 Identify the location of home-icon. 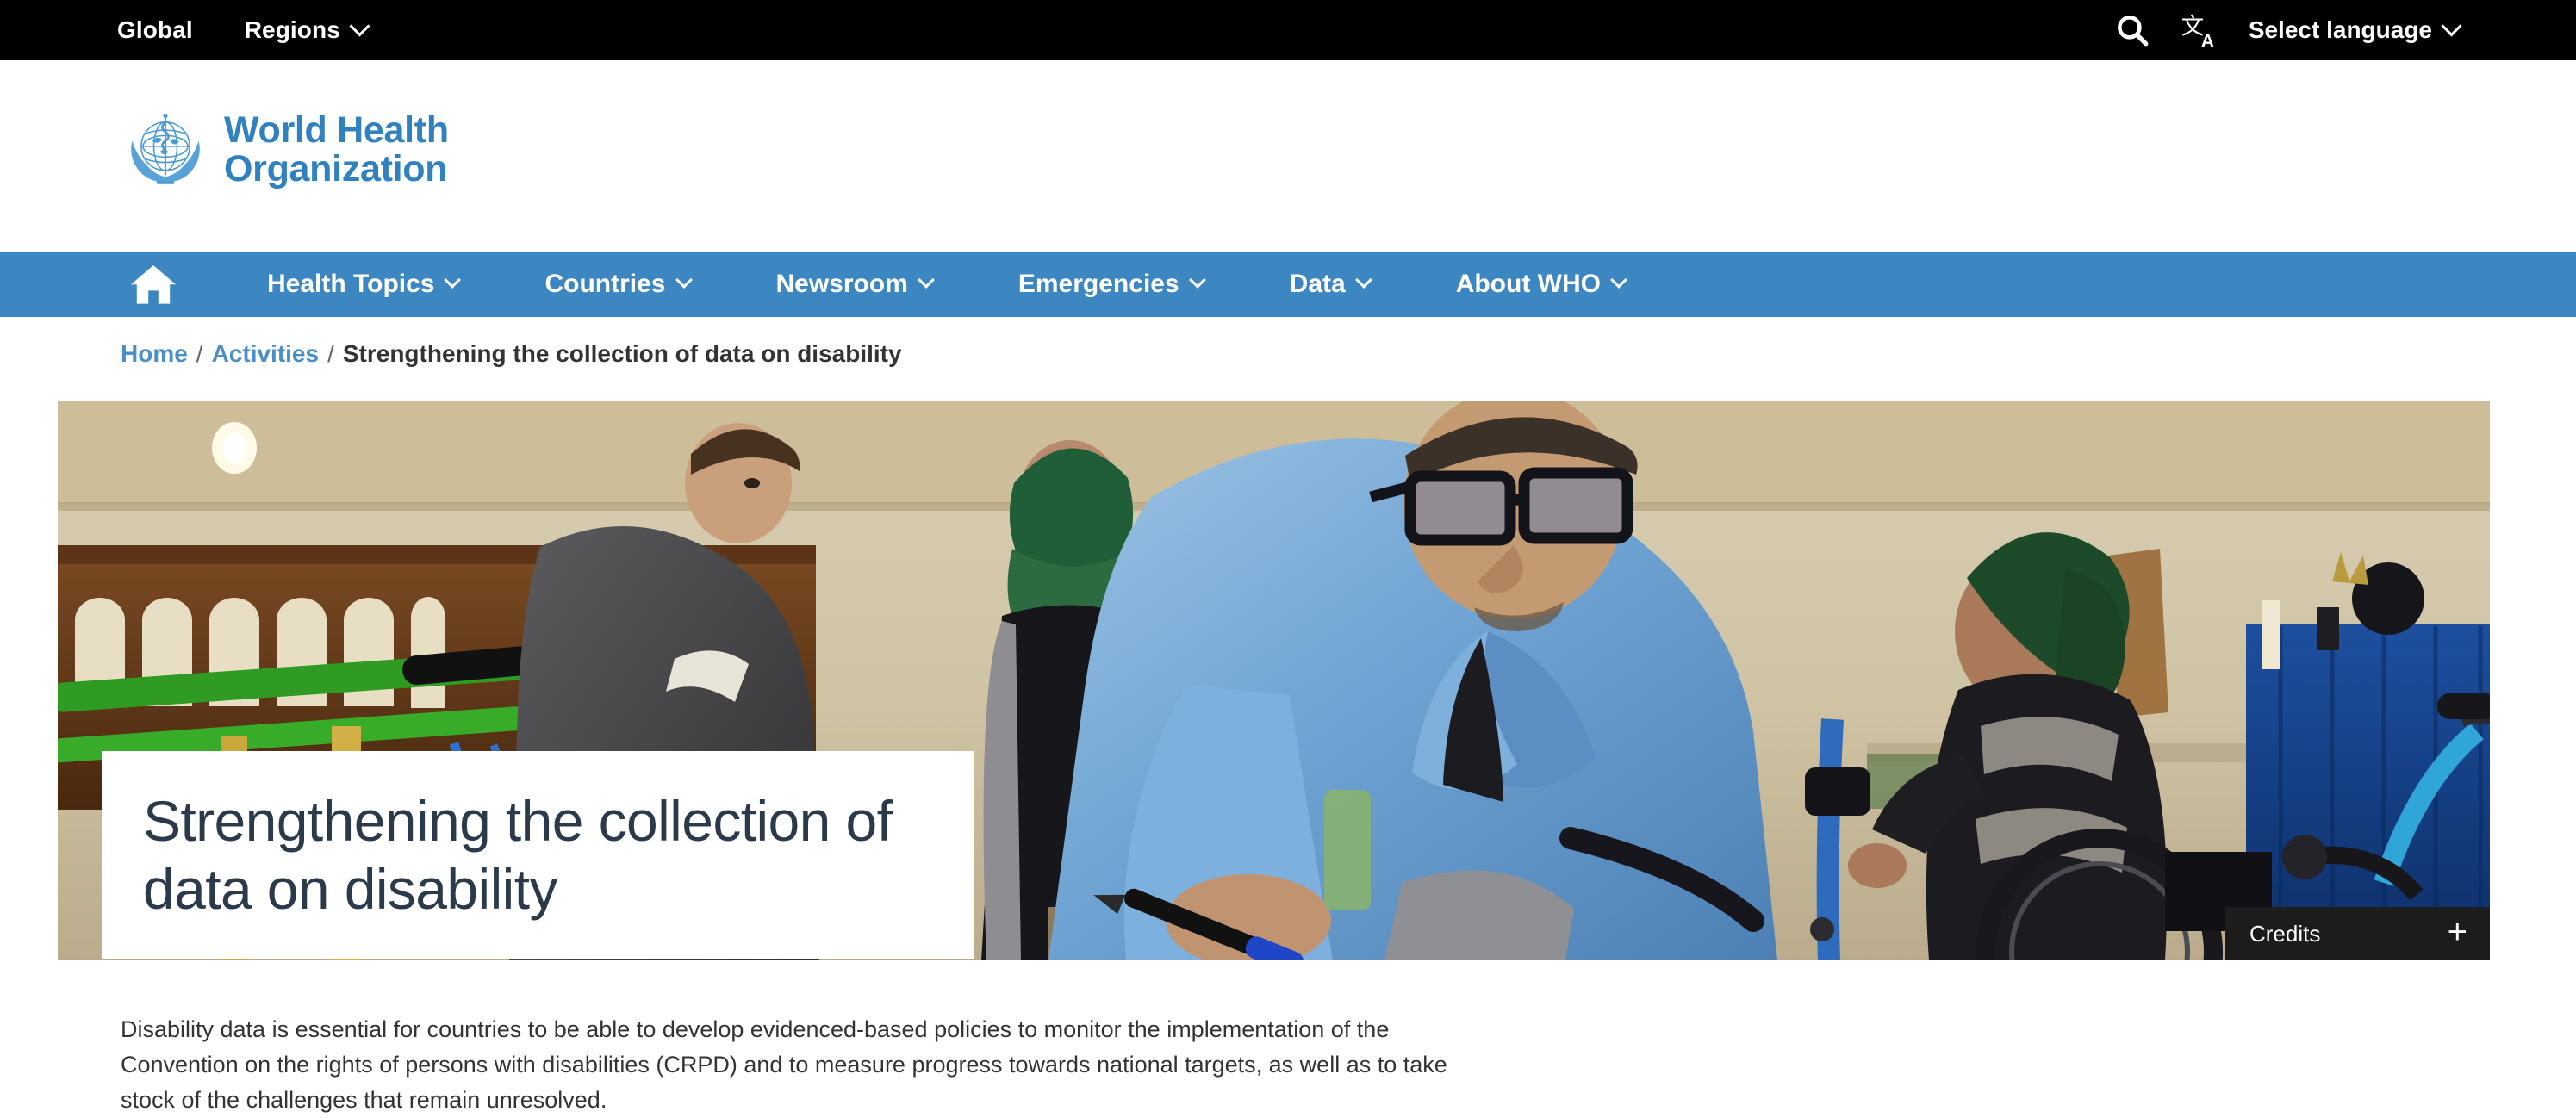
(153, 284).